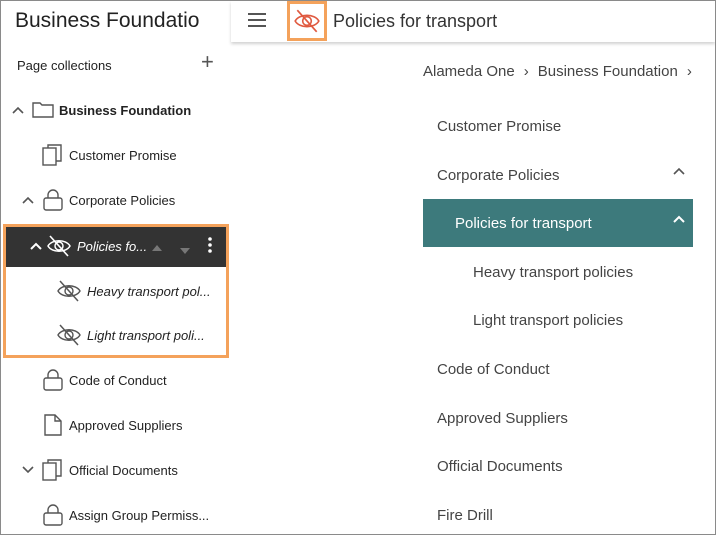  Describe the element at coordinates (502, 418) in the screenshot. I see `nav-item-label: Approved Suppliers` at that location.